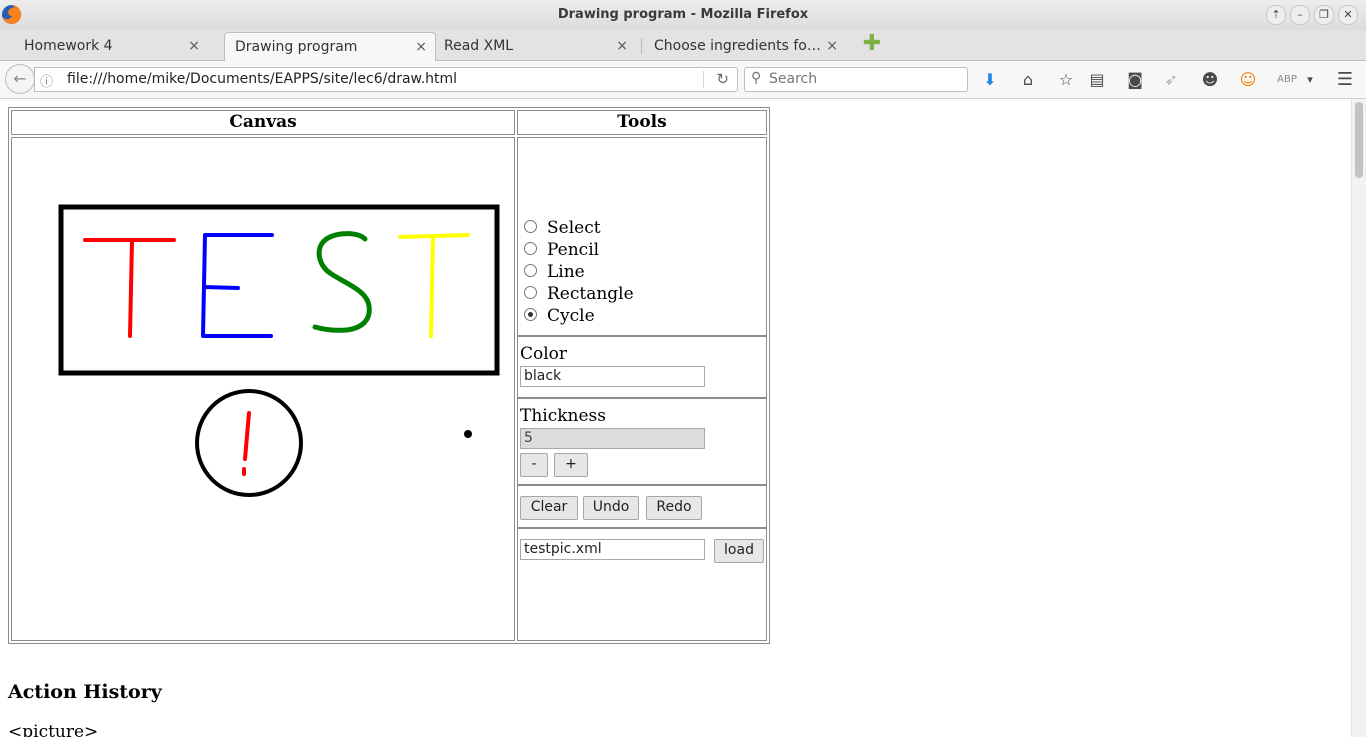 The image size is (1366, 737). I want to click on send-tab-icon: ➶, so click(1171, 80).